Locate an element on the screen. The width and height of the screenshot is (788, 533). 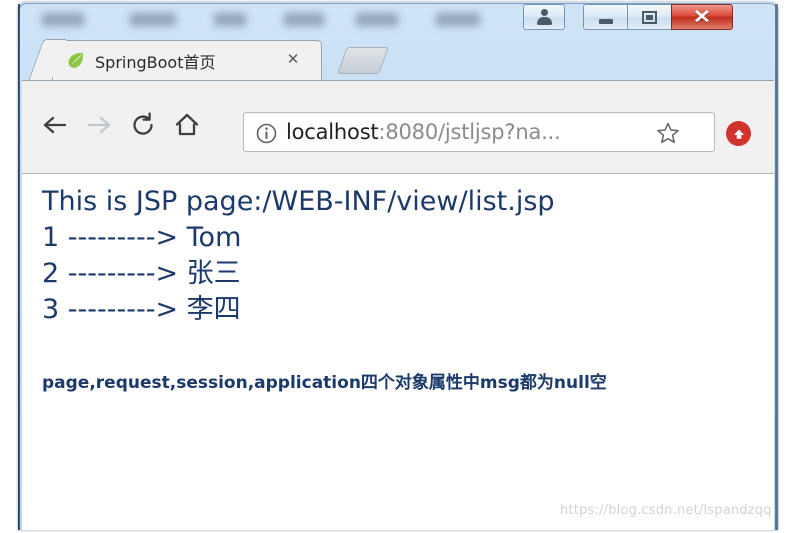
forward-arrow-icon is located at coordinates (99, 125).